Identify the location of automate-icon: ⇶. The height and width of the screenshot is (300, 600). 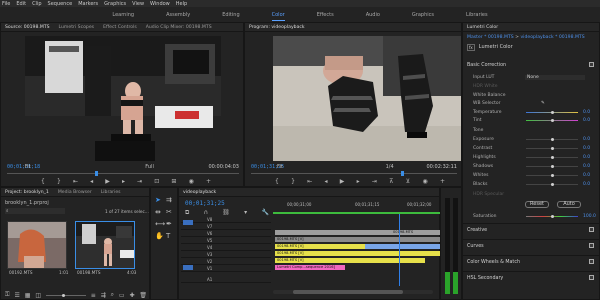
(103, 295).